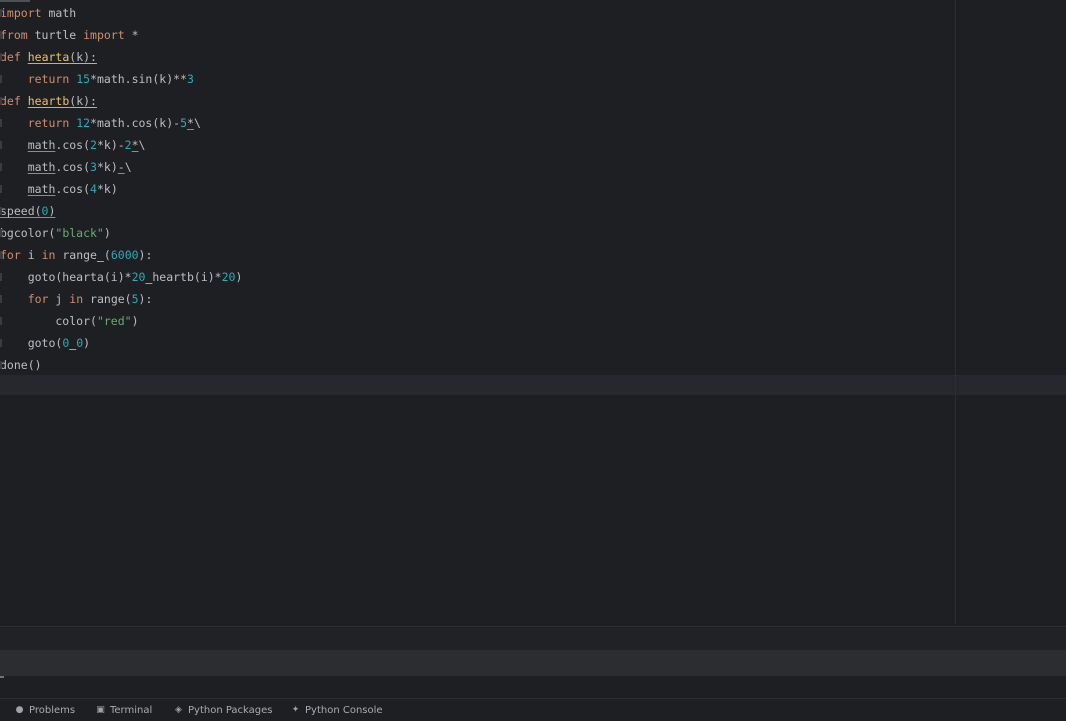 The height and width of the screenshot is (721, 1066). What do you see at coordinates (478, 365) in the screenshot?
I see `code-line: done()` at bounding box center [478, 365].